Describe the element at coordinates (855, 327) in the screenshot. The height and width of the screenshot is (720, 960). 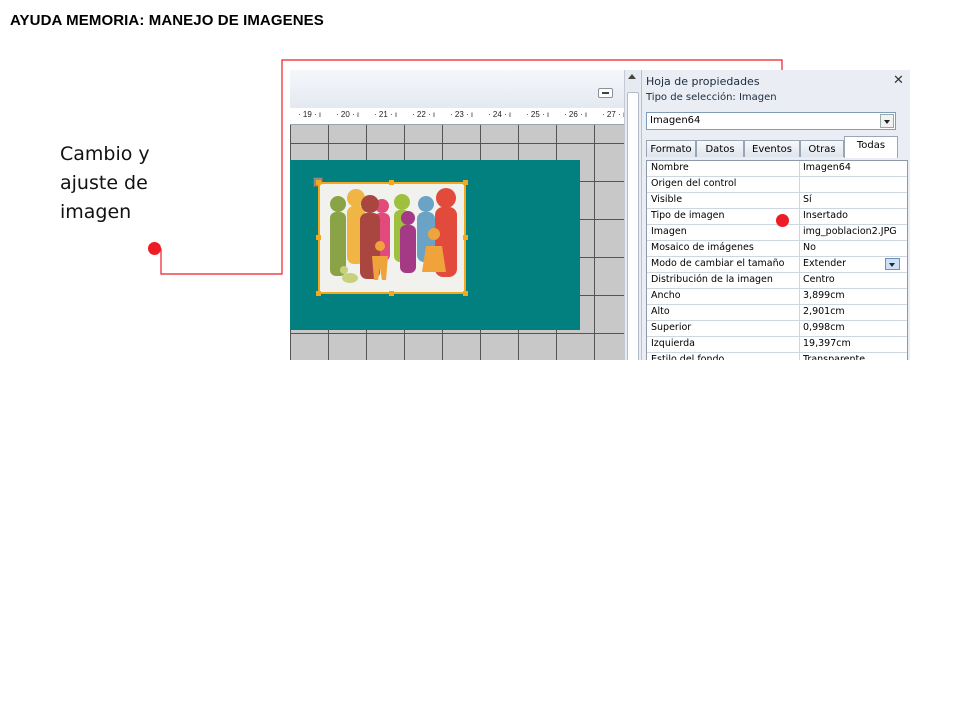
I see `property-value: 0,998cm` at that location.